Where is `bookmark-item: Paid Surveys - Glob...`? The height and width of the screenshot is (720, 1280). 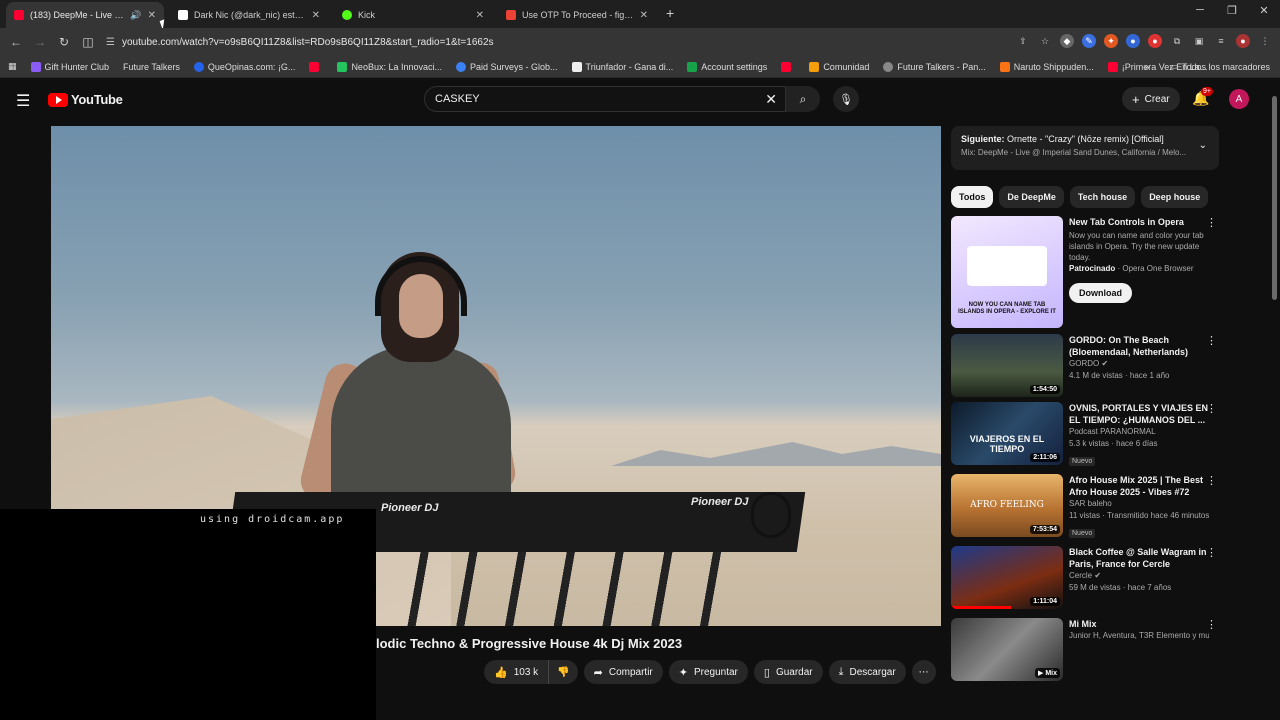
bookmark-item: Paid Surveys - Glob... is located at coordinates (507, 66).